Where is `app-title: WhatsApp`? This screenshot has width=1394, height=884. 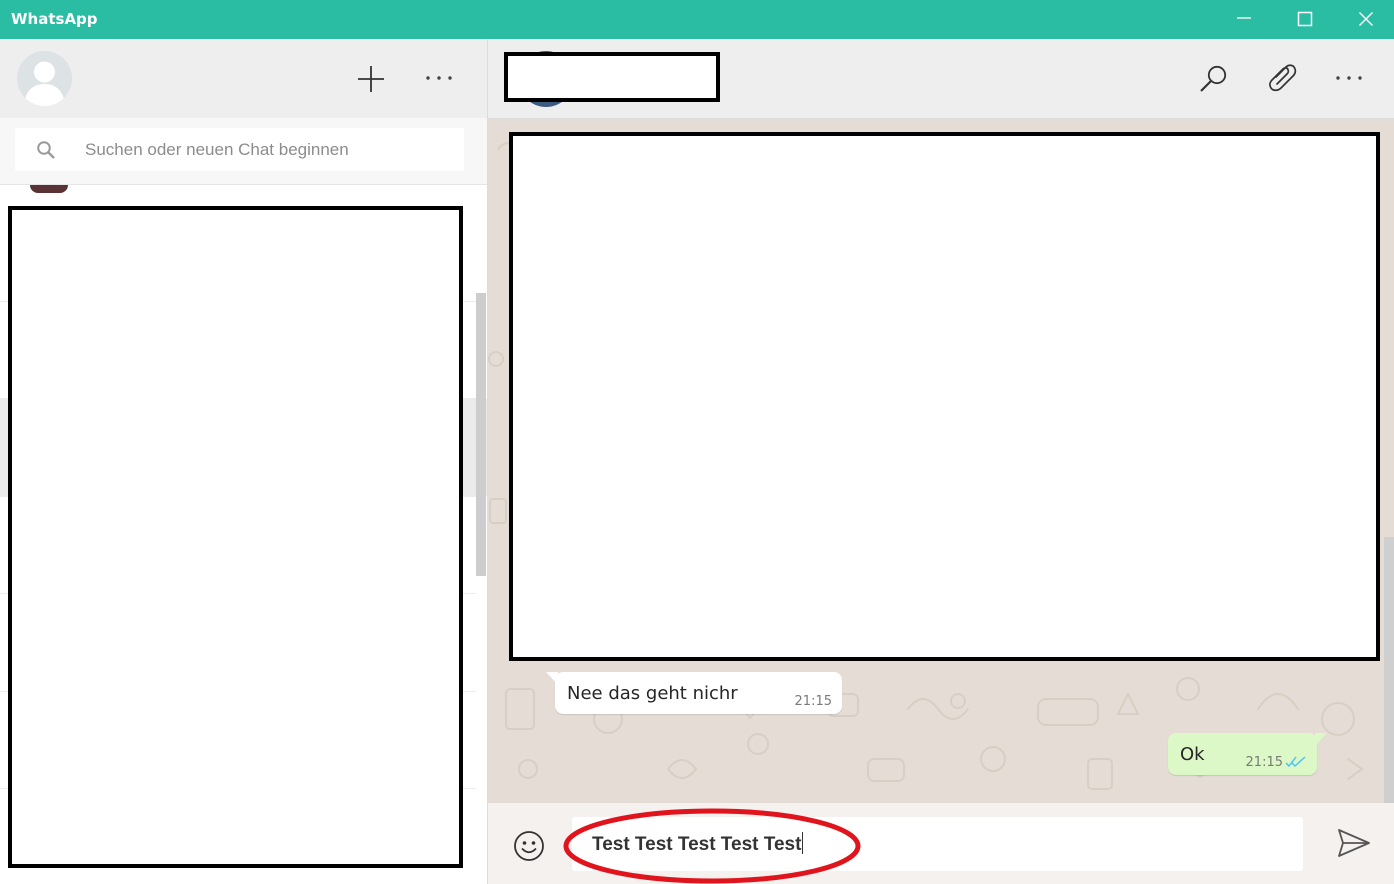
app-title: WhatsApp is located at coordinates (54, 19).